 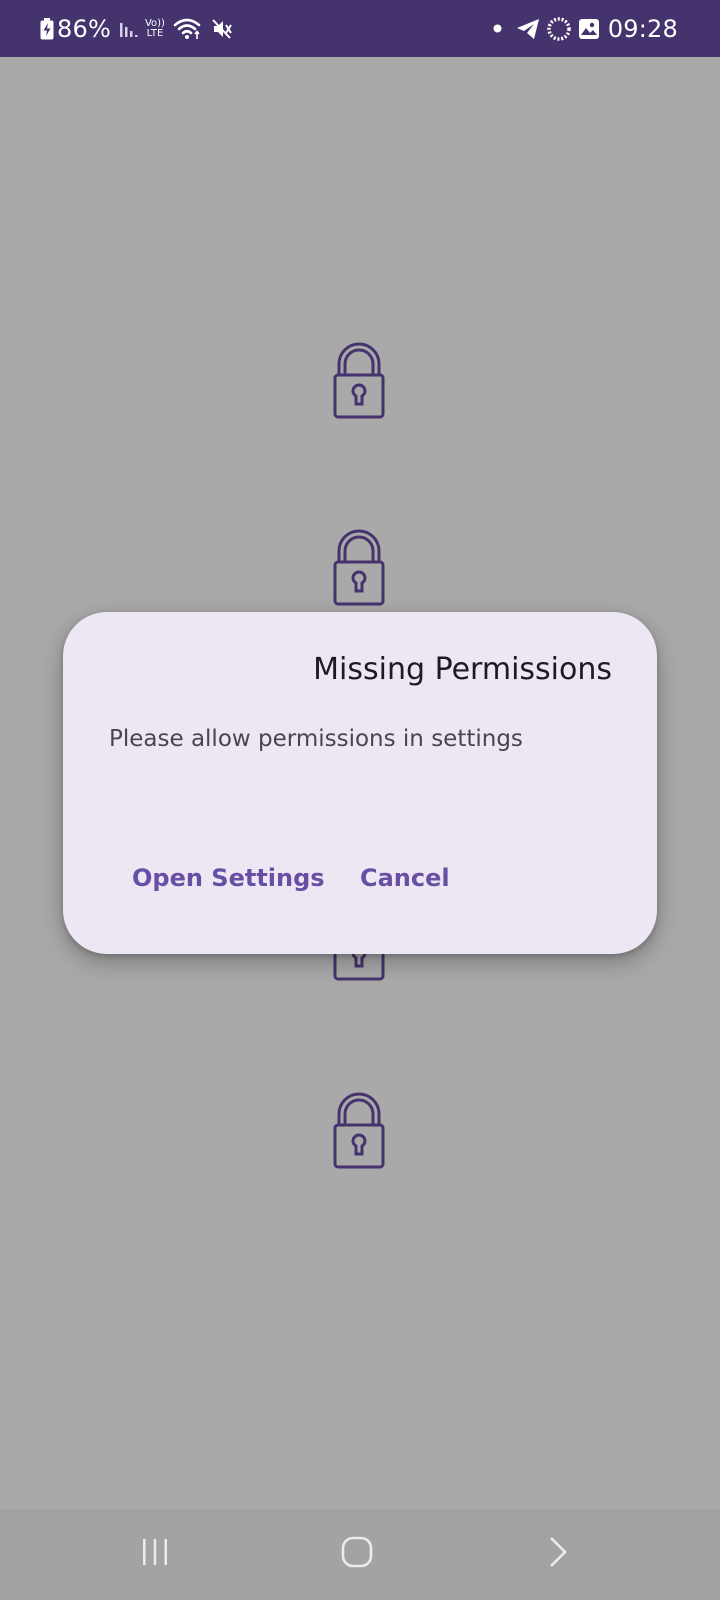 I want to click on open-settings-button: Open Settings, so click(x=228, y=878).